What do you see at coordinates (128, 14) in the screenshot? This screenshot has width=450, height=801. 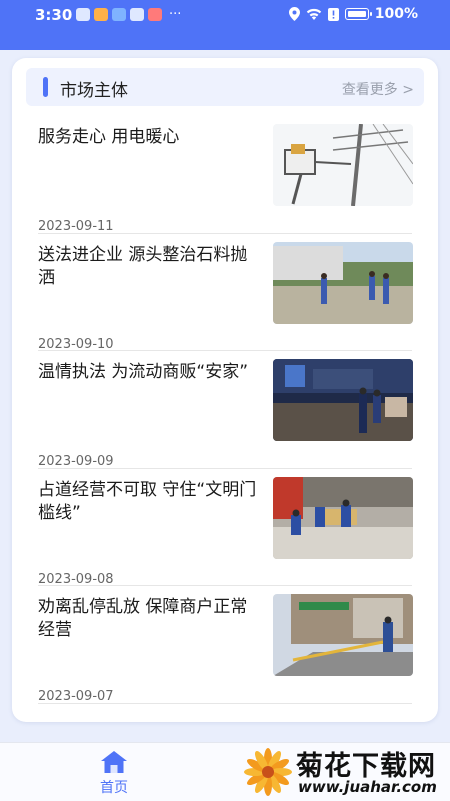 I see `notification-icons: ···` at bounding box center [128, 14].